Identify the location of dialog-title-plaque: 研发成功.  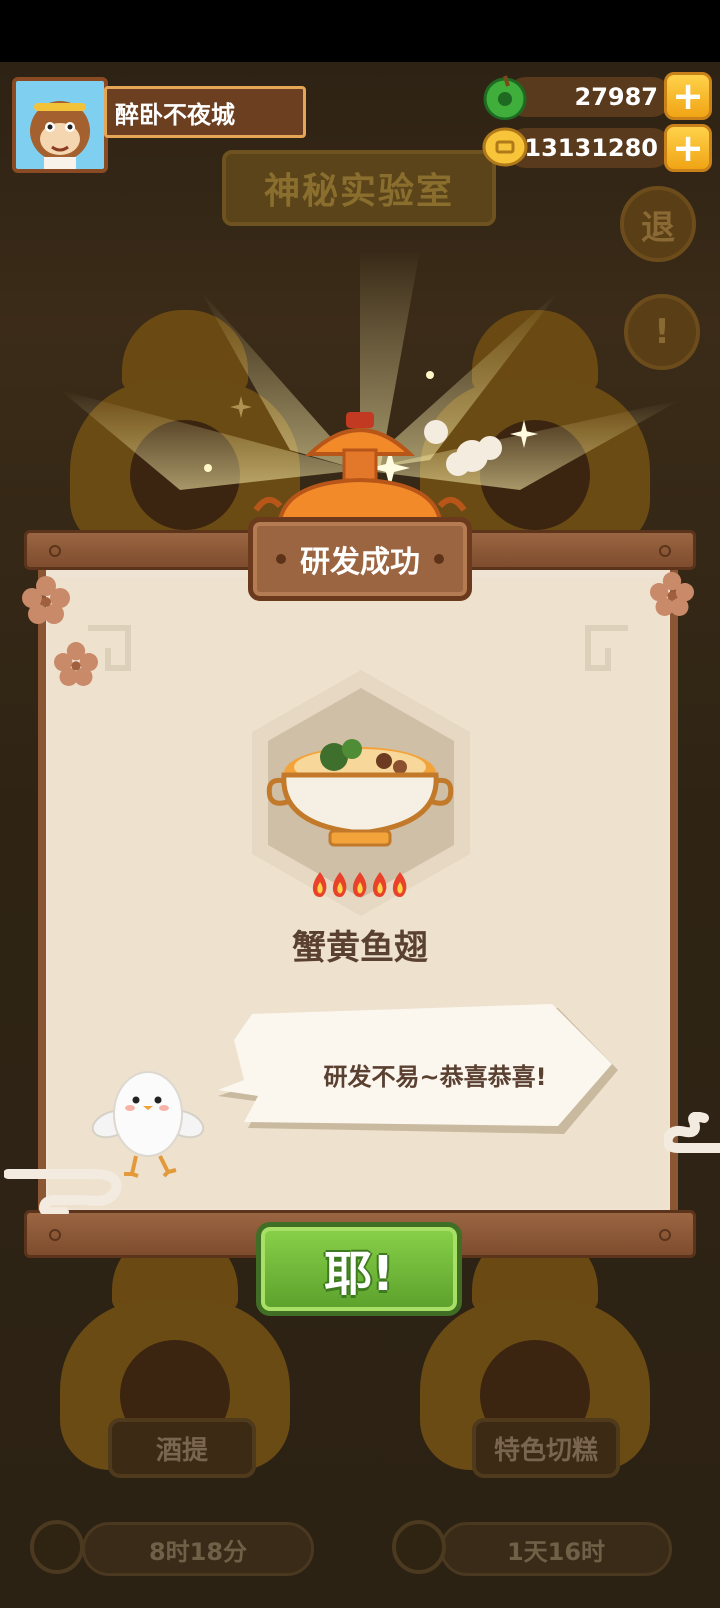
(360, 559).